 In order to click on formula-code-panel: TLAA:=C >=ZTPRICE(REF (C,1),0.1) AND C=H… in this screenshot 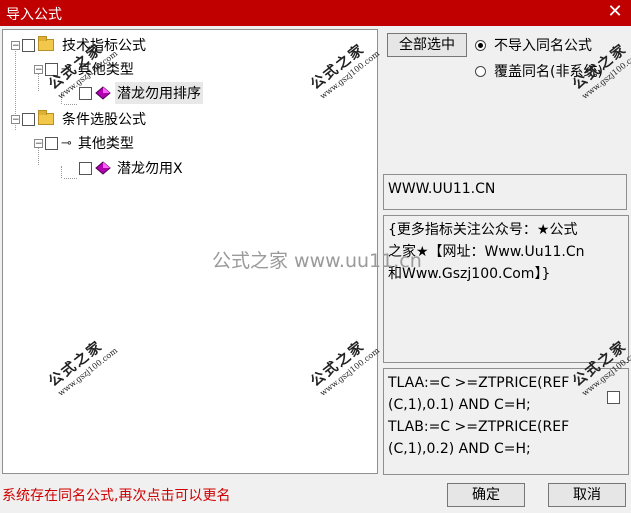, I will do `click(506, 421)`.